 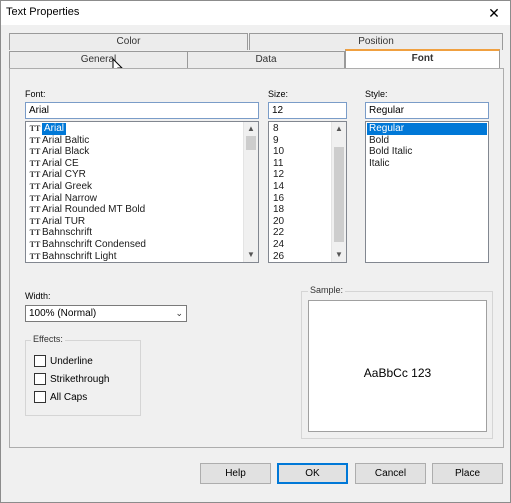 I want to click on underline-checkbox: Underline, so click(x=63, y=361).